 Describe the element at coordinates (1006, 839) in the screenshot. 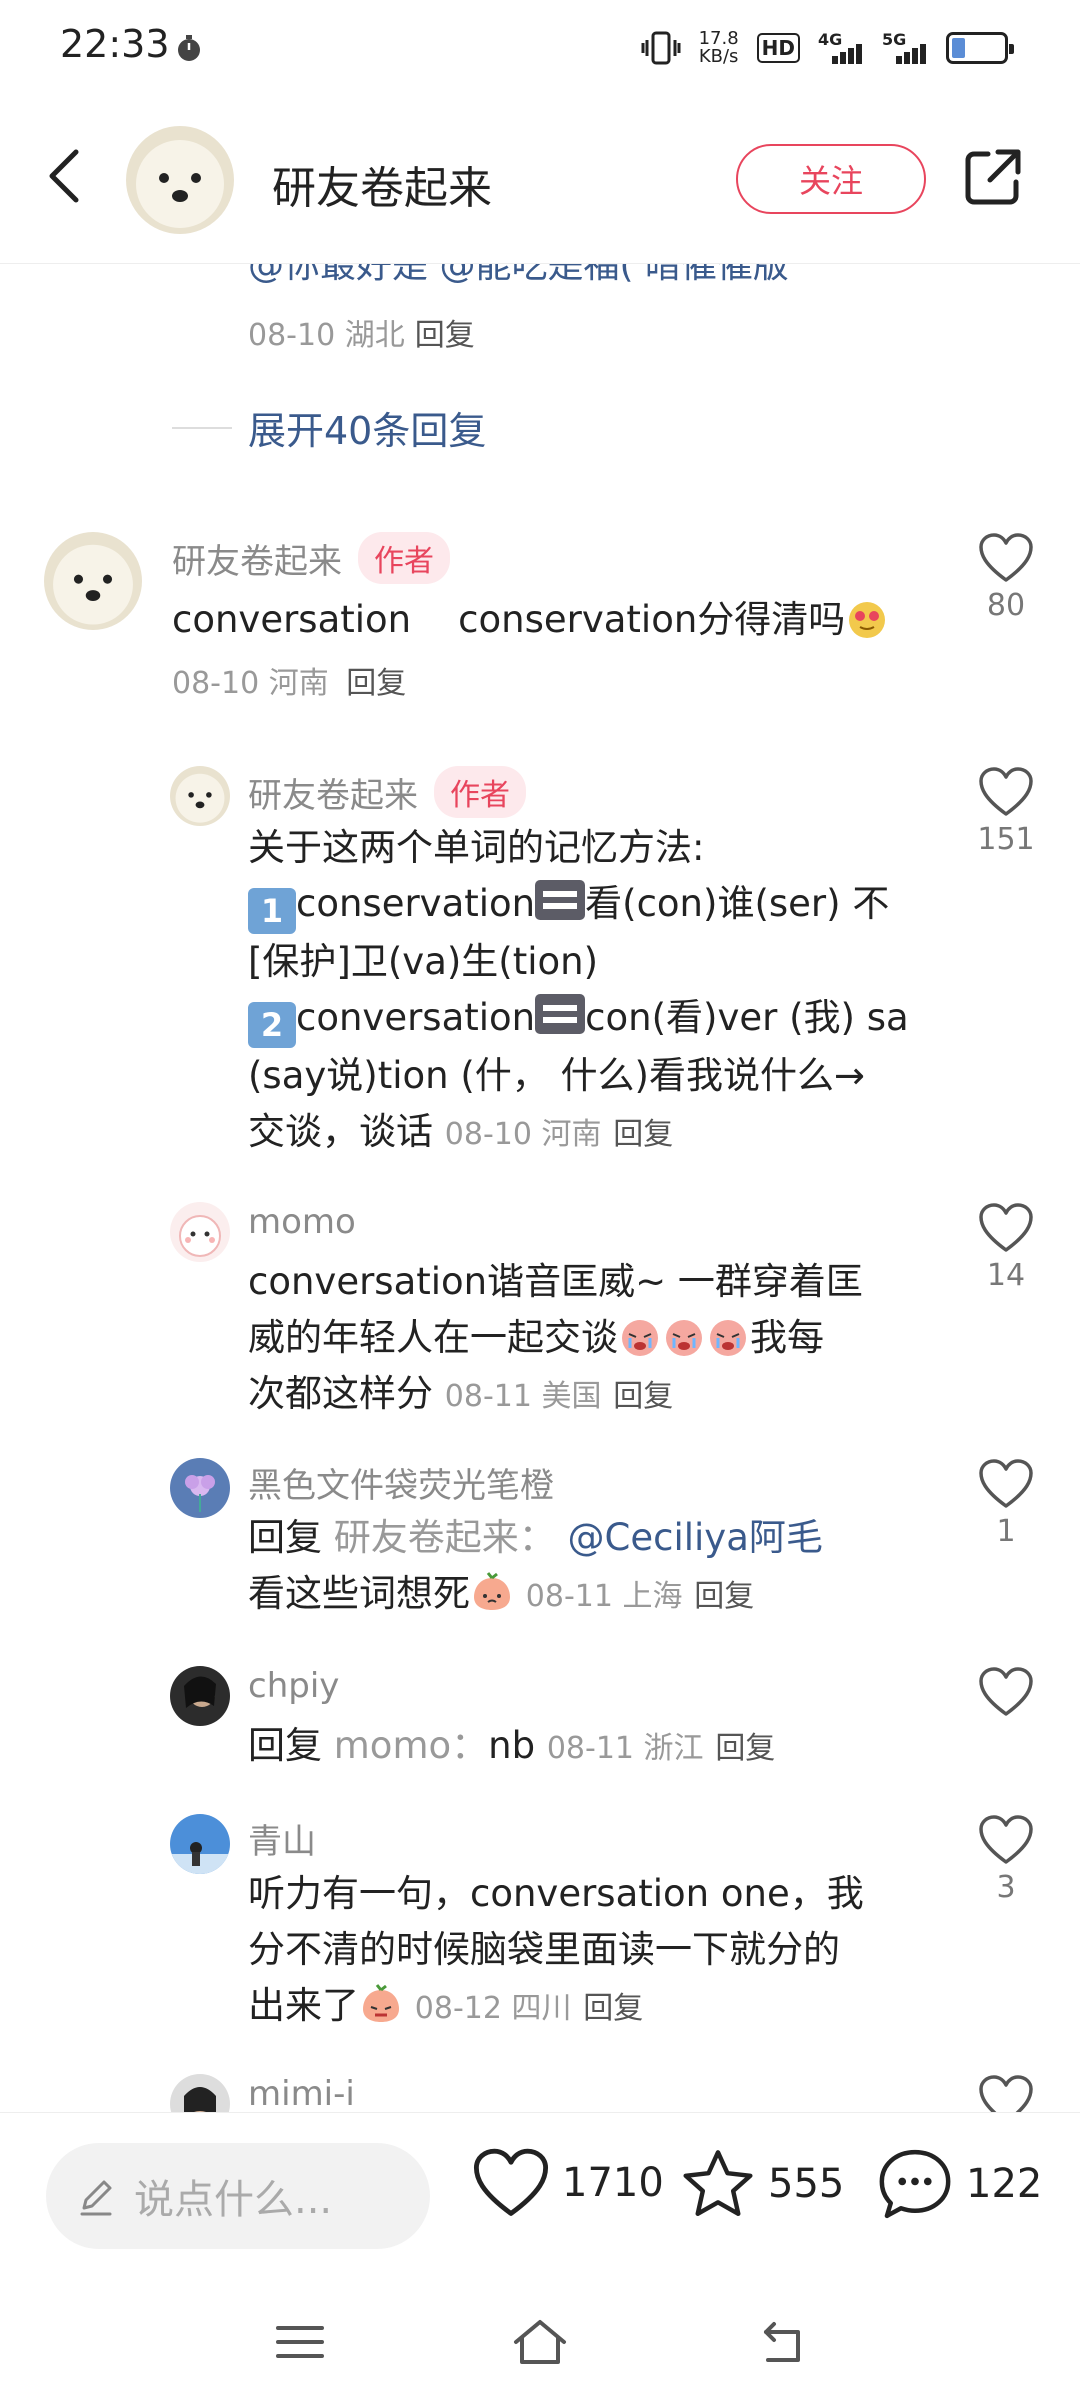

I see `like-count: 151` at that location.